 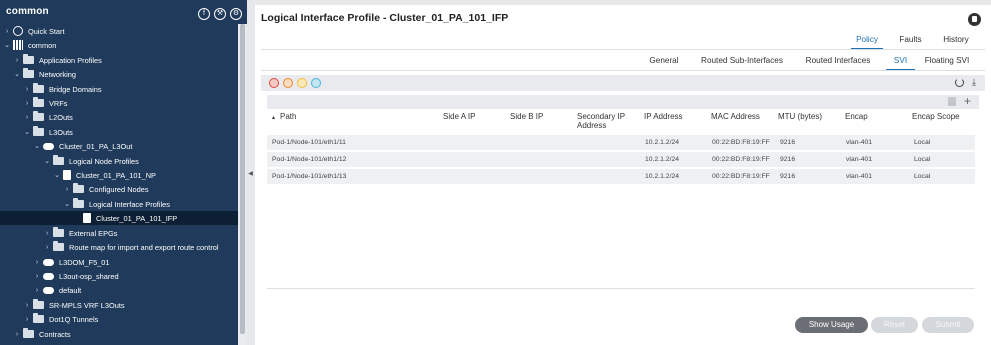 What do you see at coordinates (663, 116) in the screenshot?
I see `column-header-ip-address: IP Address` at bounding box center [663, 116].